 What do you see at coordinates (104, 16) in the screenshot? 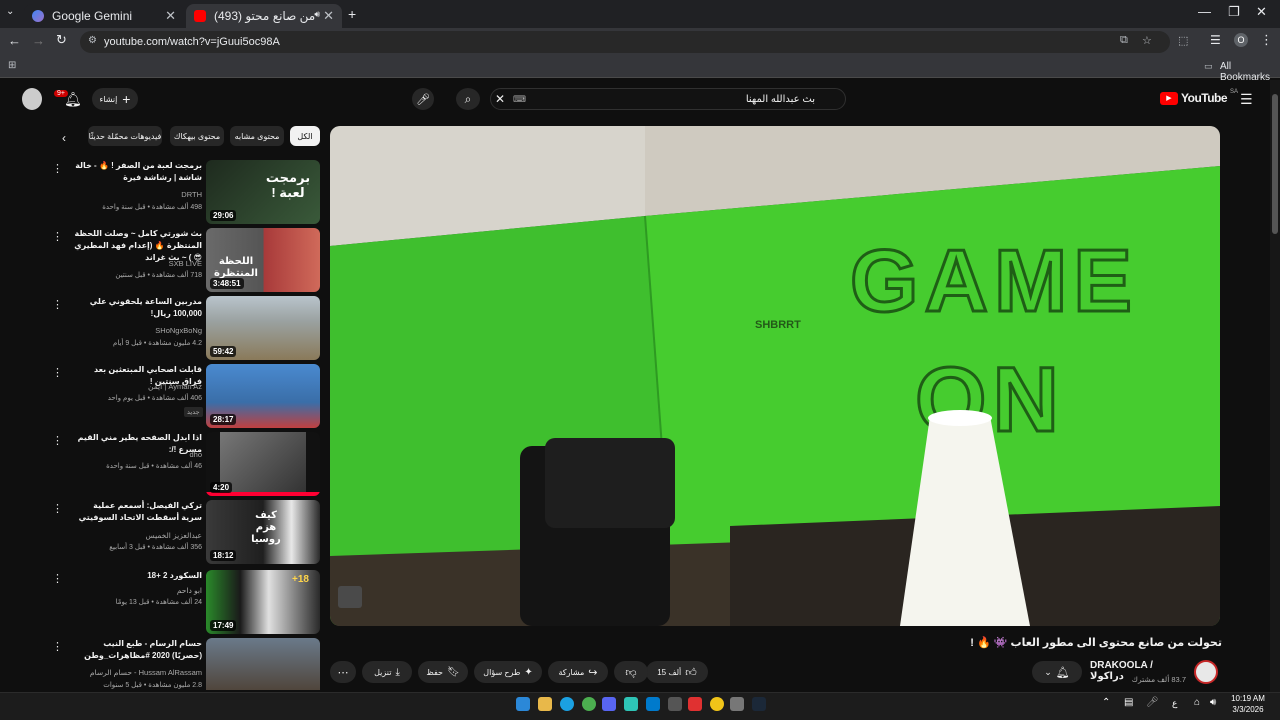
I see `tab-google-gemini: Google Gemini ✕` at bounding box center [104, 16].